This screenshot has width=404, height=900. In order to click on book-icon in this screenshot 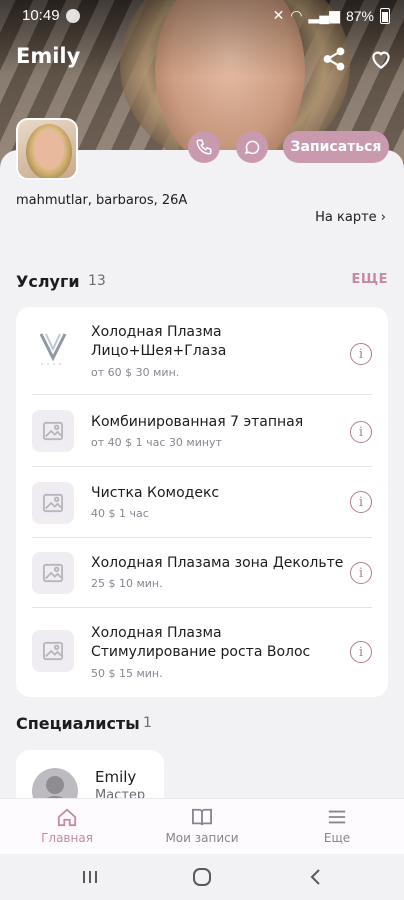, I will do `click(202, 817)`.